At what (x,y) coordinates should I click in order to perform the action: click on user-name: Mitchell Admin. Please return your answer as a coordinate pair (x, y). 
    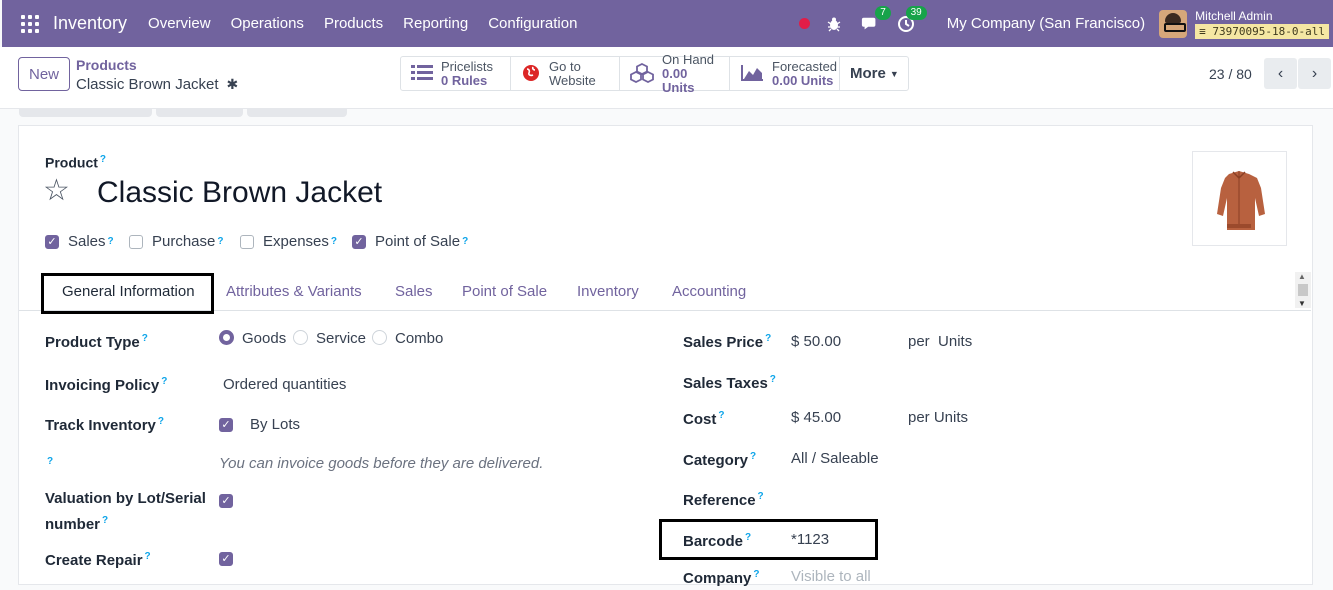
    Looking at the image, I should click on (1234, 15).